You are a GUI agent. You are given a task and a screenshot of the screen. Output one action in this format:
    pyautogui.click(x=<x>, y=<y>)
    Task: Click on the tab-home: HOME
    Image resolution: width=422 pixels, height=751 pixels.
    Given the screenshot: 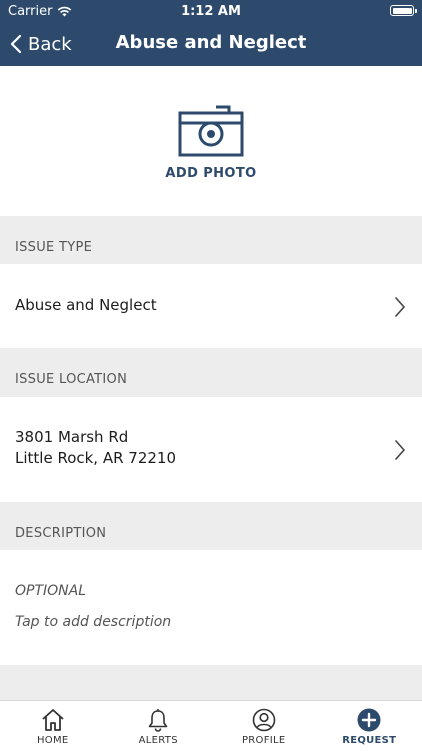 What is the action you would take?
    pyautogui.click(x=53, y=726)
    